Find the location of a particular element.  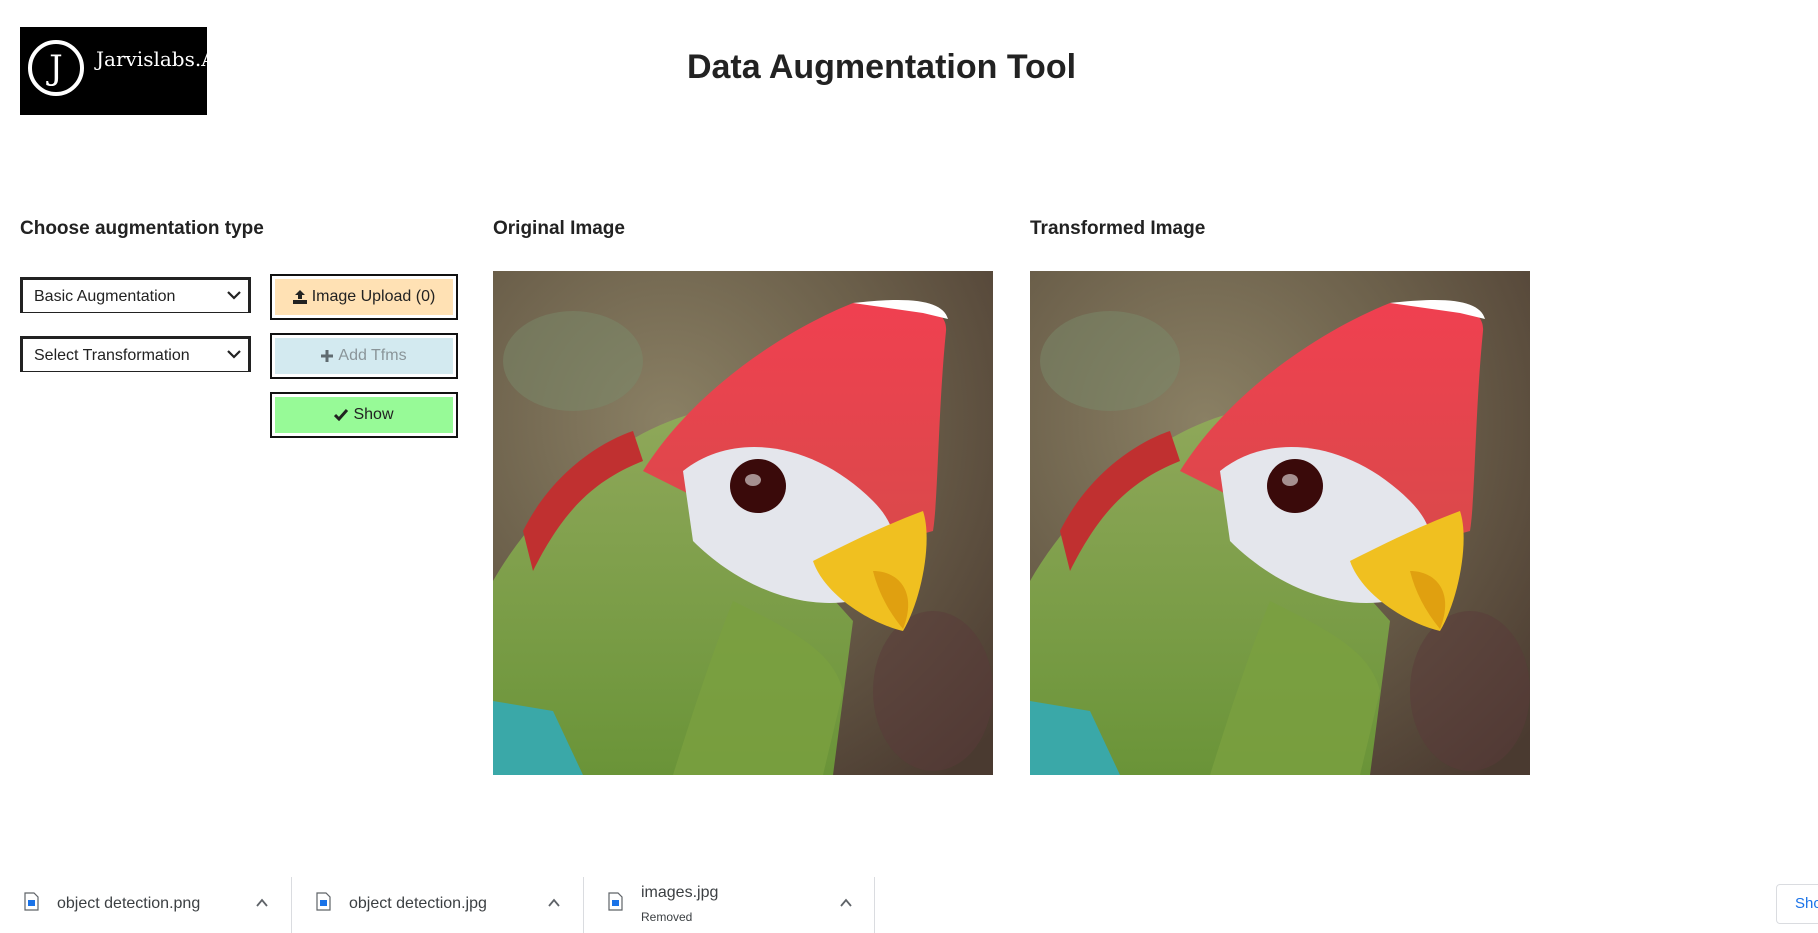

checkmark-icon is located at coordinates (341, 415).